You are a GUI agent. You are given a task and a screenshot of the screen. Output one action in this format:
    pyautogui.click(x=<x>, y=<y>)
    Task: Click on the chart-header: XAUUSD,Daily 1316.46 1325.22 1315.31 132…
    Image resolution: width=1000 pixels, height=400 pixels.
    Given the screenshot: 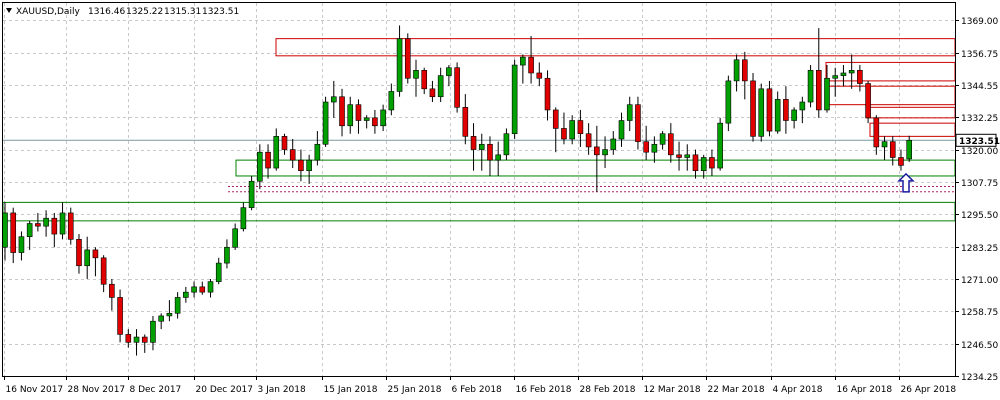 What is the action you would take?
    pyautogui.click(x=122, y=12)
    